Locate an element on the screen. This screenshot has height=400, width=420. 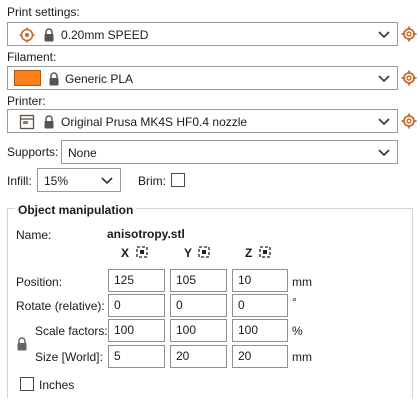
inches-label: Inches is located at coordinates (57, 385).